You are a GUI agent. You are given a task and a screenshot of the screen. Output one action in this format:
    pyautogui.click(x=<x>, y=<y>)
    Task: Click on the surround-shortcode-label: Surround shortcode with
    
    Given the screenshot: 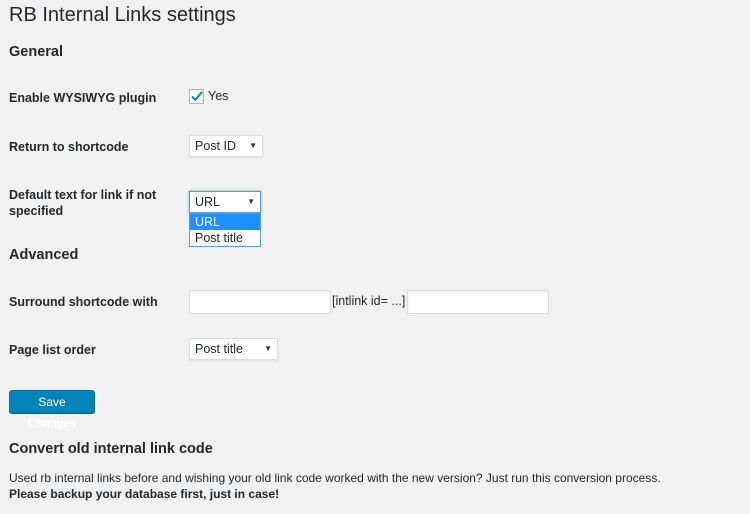 What is the action you would take?
    pyautogui.click(x=83, y=302)
    